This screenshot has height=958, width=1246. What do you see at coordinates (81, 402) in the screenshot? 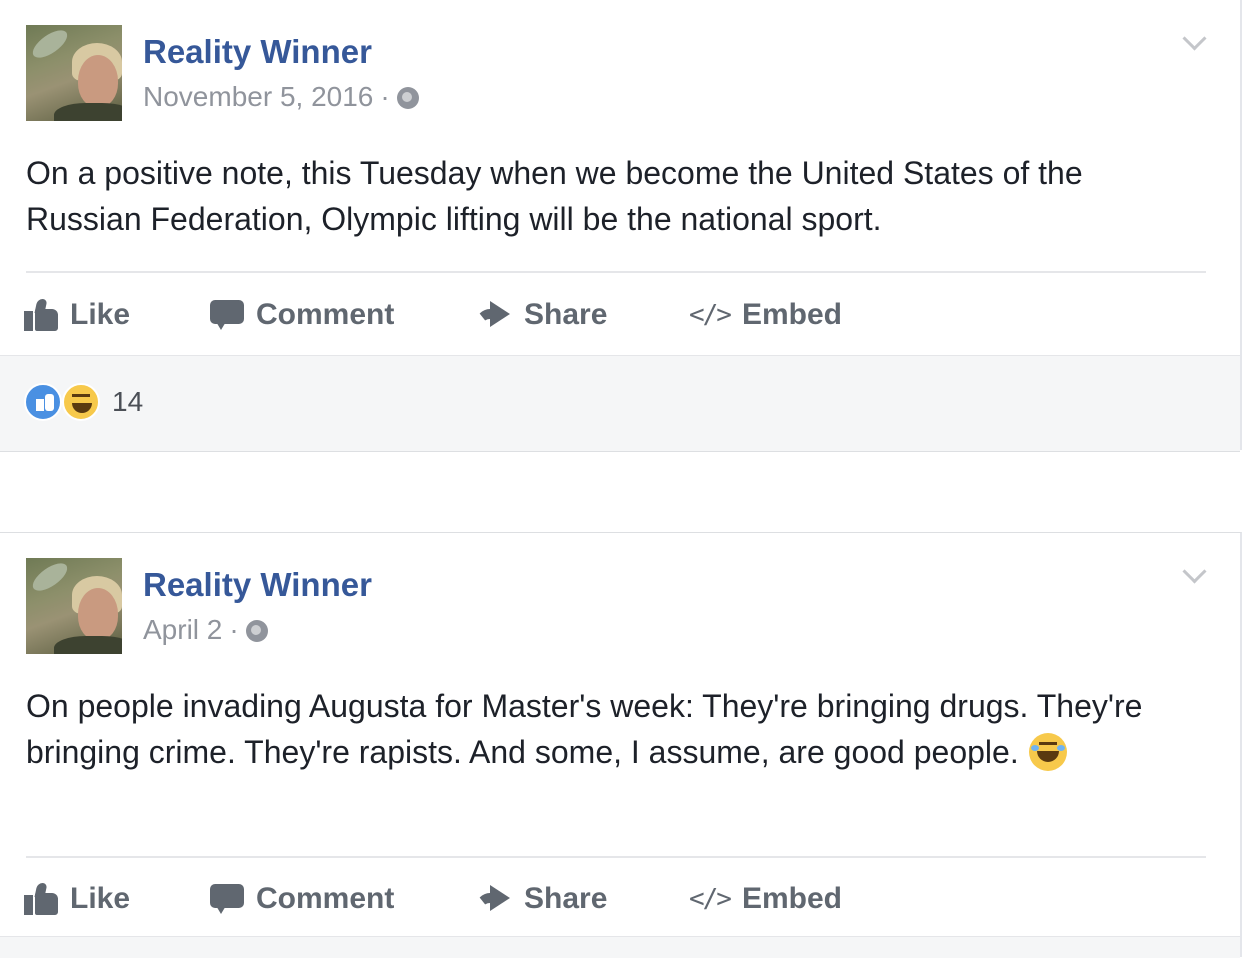
I see `haha-reaction-icon` at bounding box center [81, 402].